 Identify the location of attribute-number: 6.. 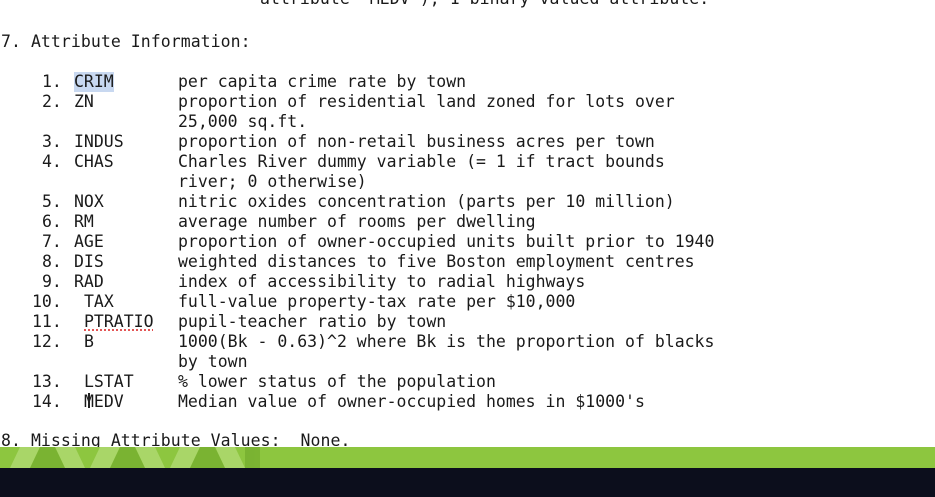
(52, 221).